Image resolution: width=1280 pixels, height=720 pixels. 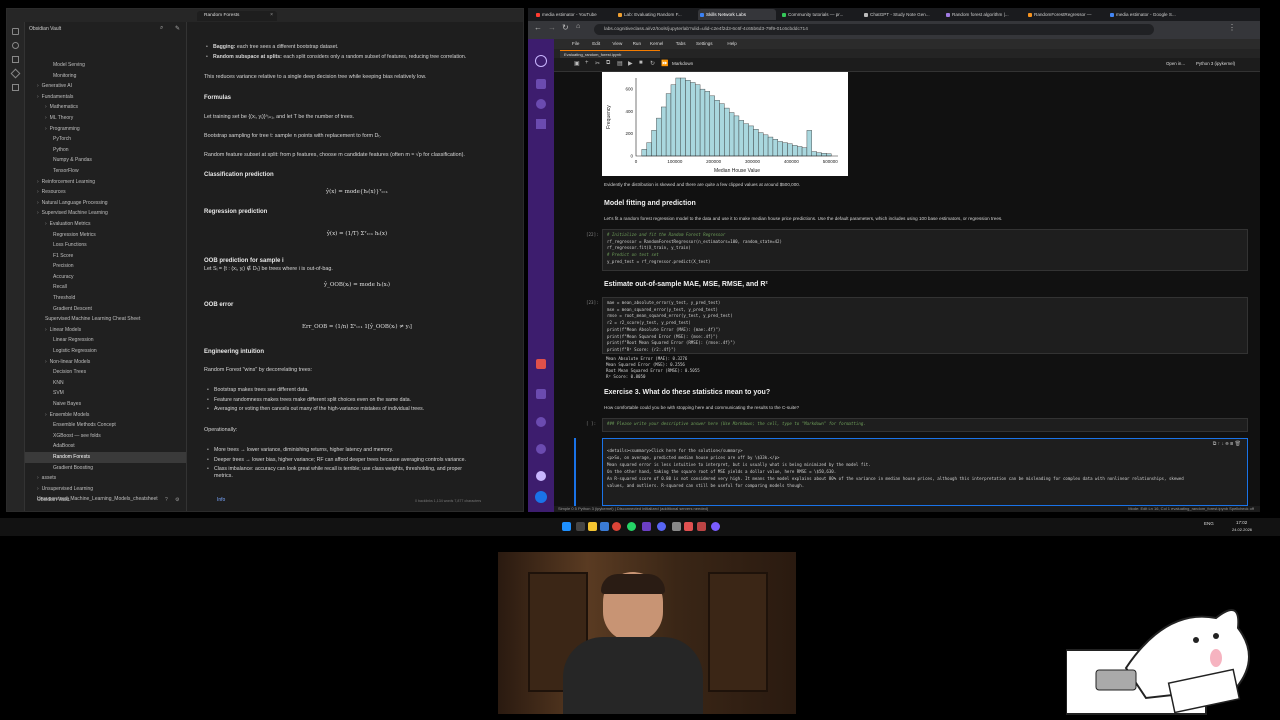 I want to click on tree-file: KNN, so click(x=105, y=383).